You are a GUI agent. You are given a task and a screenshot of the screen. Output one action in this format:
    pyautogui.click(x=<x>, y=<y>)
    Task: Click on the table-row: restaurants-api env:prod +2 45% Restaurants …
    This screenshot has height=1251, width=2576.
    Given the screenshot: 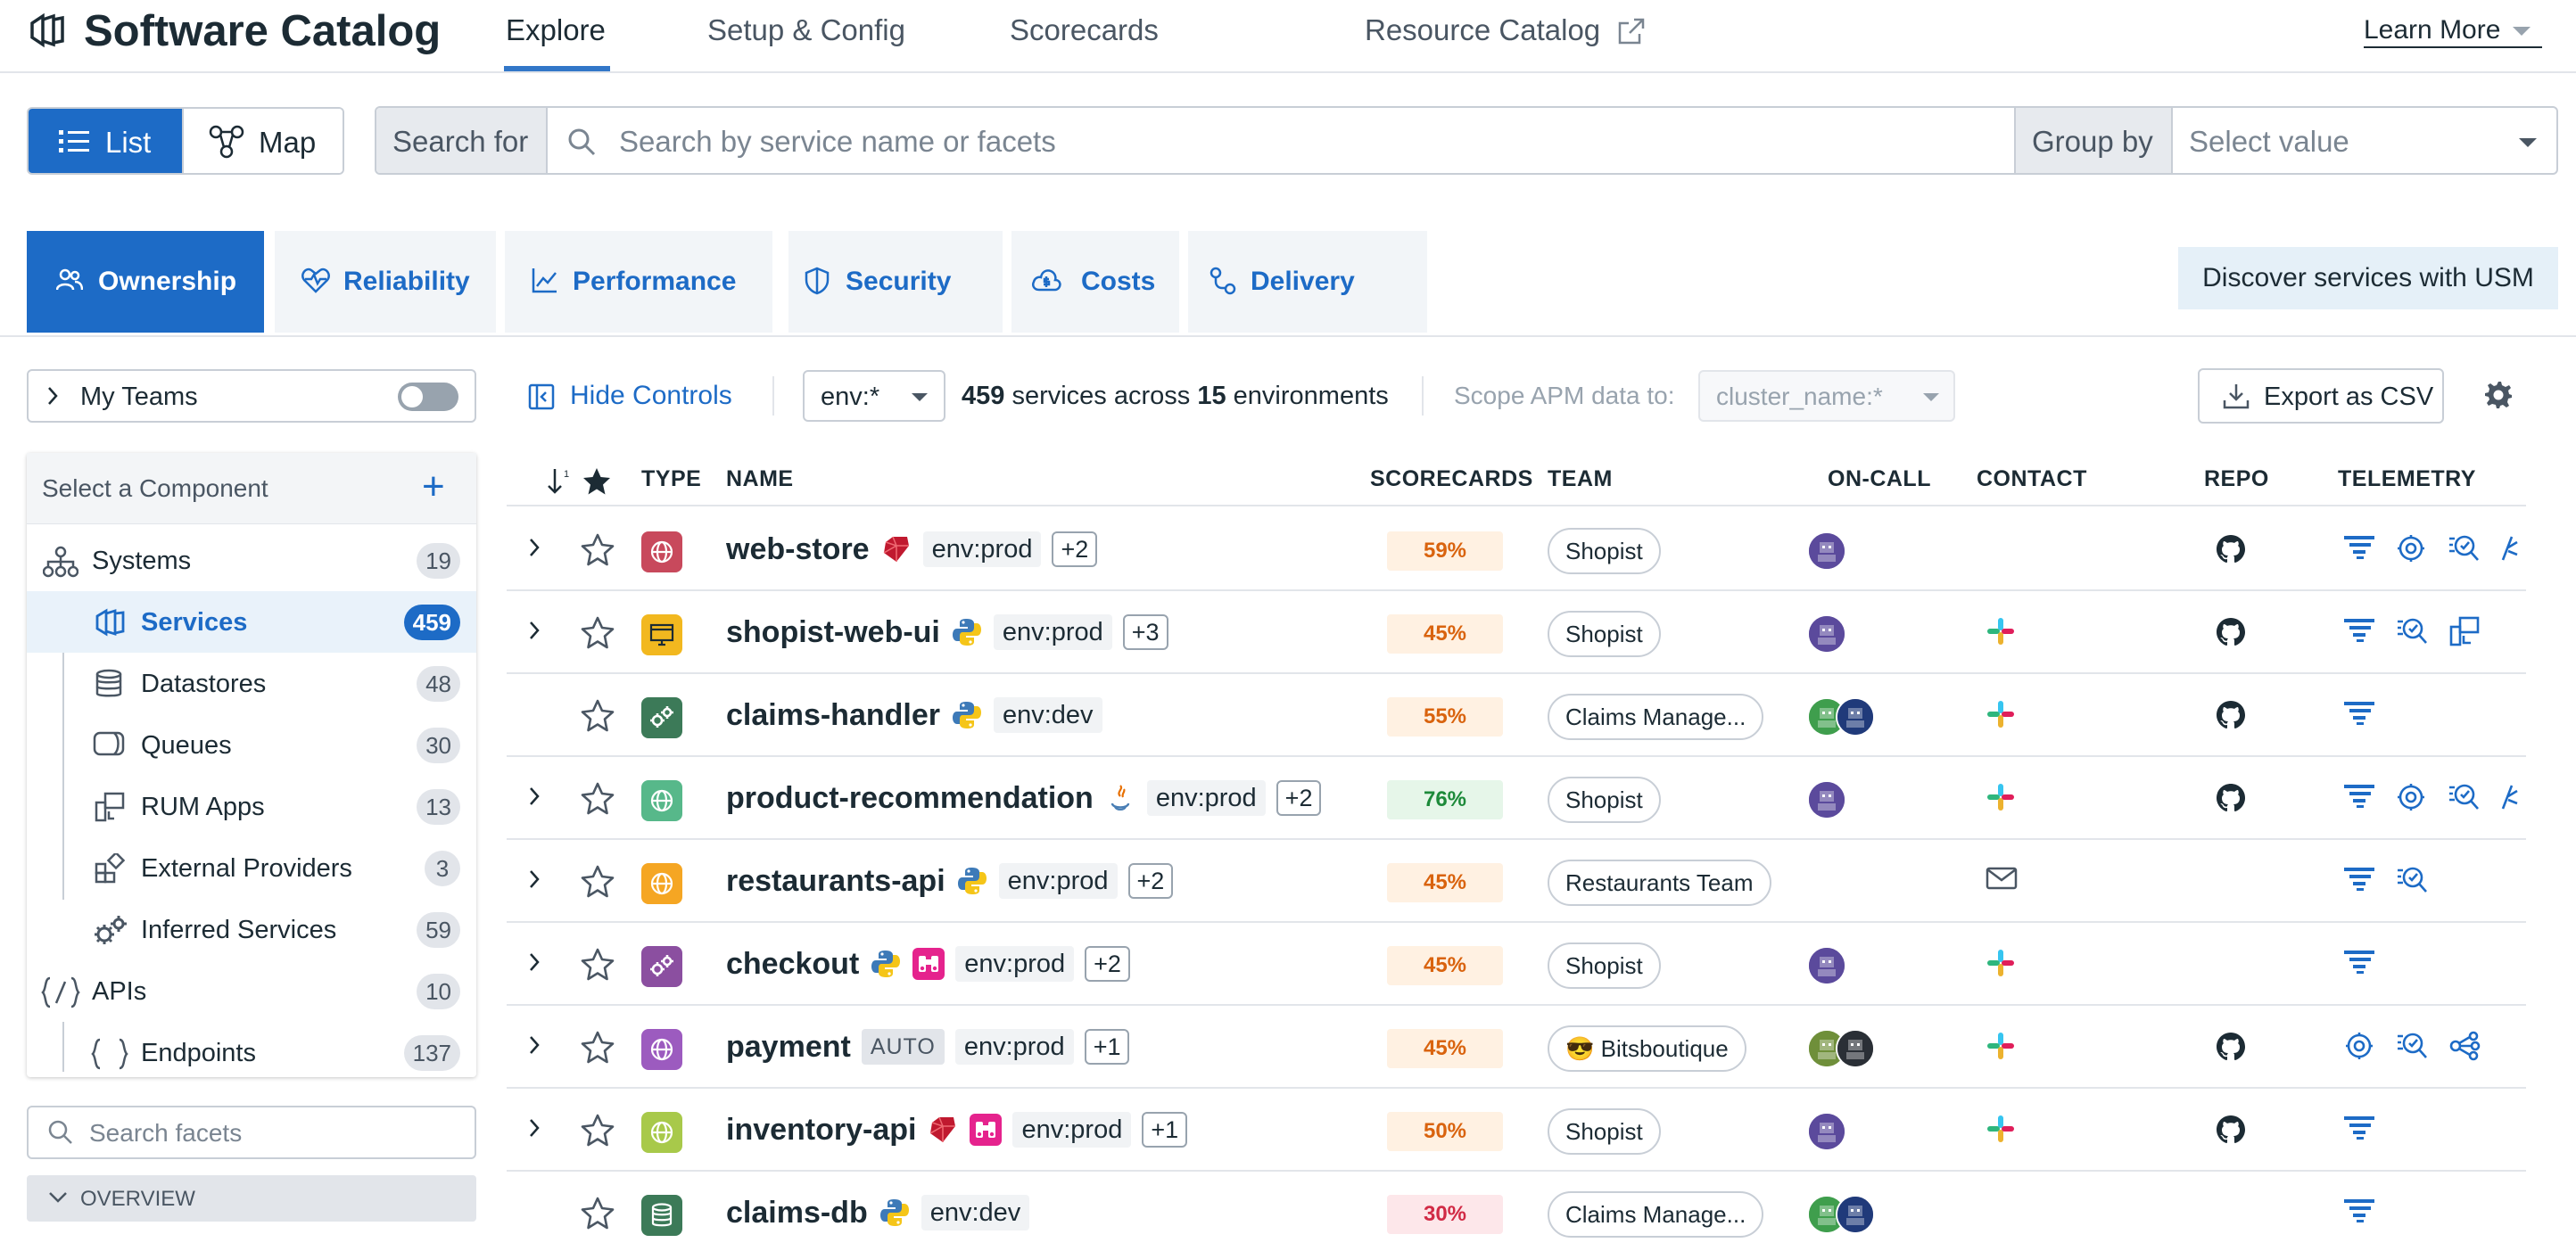 What is the action you would take?
    pyautogui.click(x=1516, y=881)
    